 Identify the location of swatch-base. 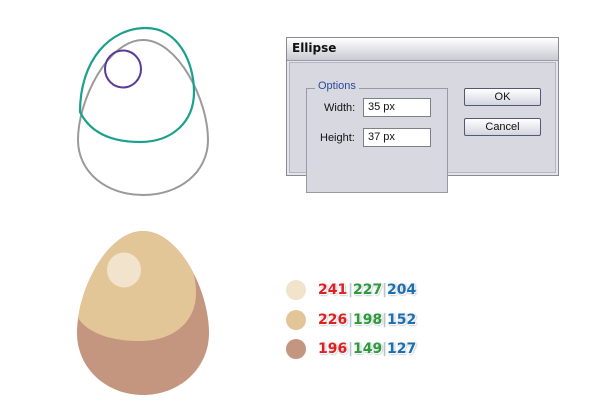
(296, 349).